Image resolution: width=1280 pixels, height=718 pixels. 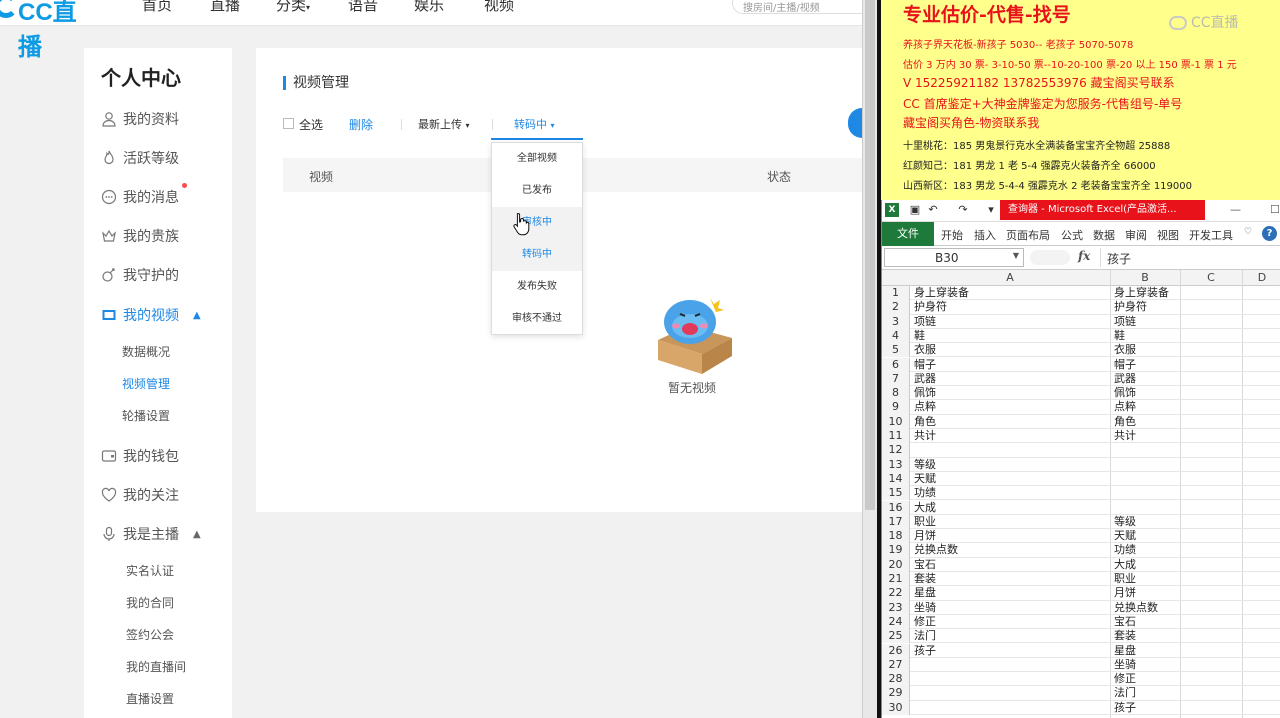 What do you see at coordinates (870, 255) in the screenshot?
I see `scrollbar-thumb` at bounding box center [870, 255].